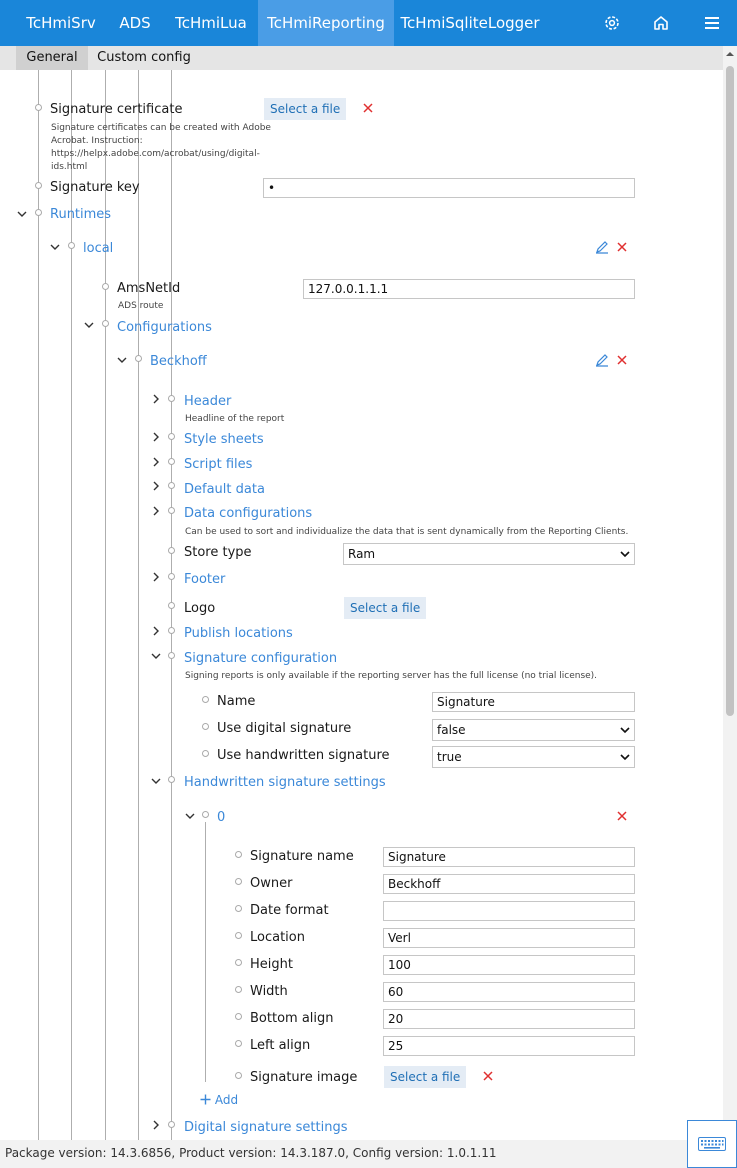 The image size is (737, 1168). What do you see at coordinates (280, 1045) in the screenshot?
I see `hw-left-align-label: Left align` at bounding box center [280, 1045].